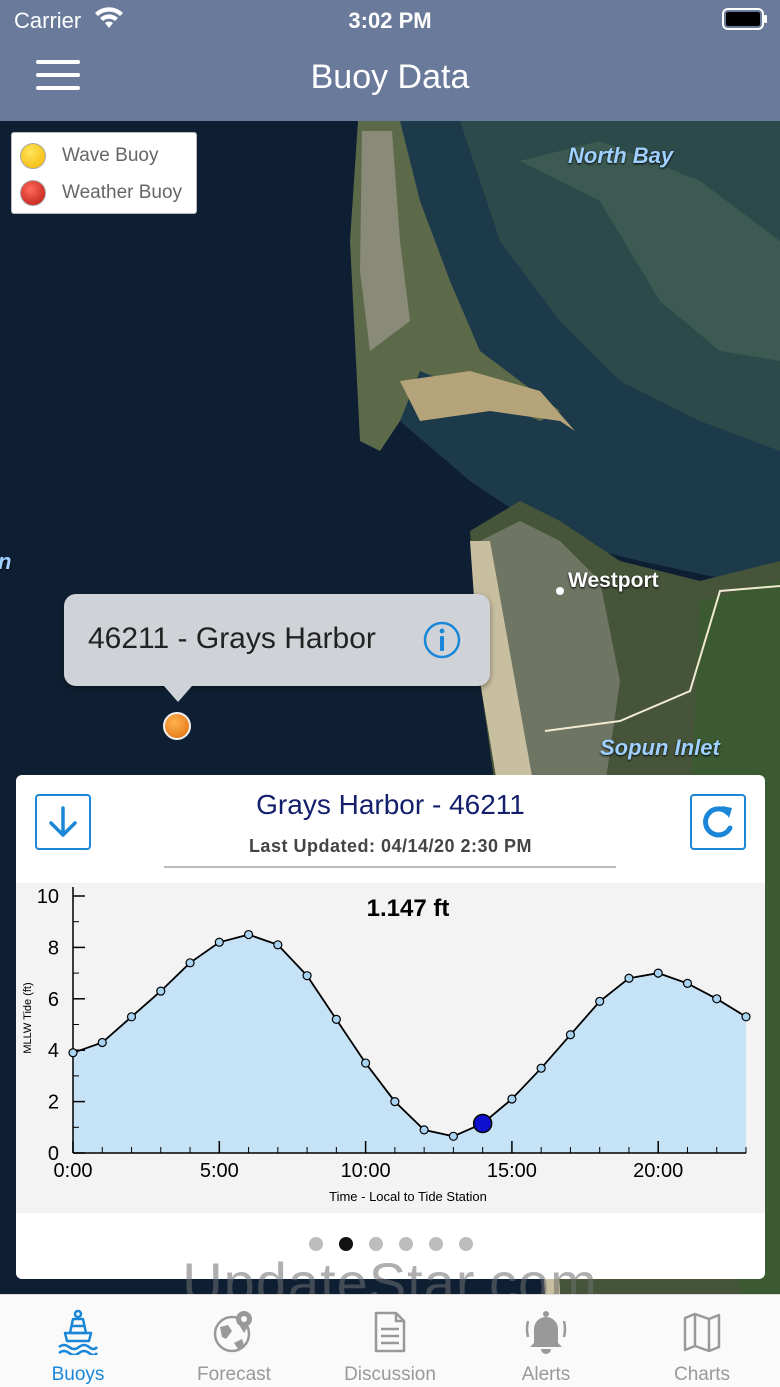  Describe the element at coordinates (408, 1196) in the screenshot. I see `x-axis-label: Time - Local to Tide Station` at that location.